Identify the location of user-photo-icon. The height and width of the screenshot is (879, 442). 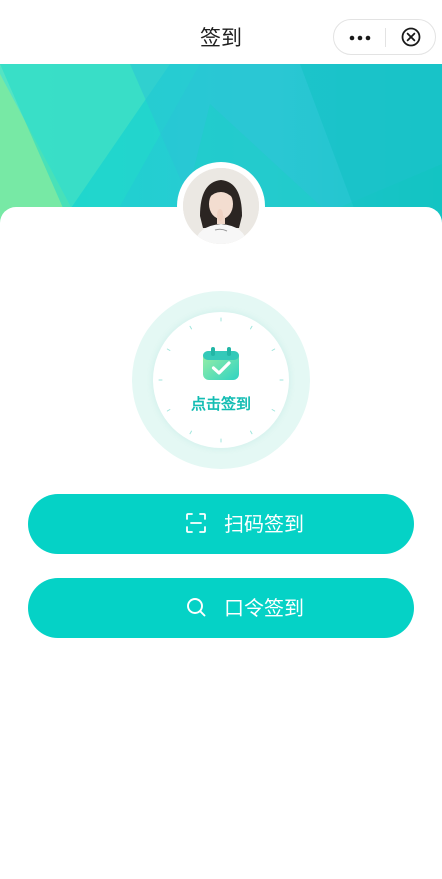
(221, 206).